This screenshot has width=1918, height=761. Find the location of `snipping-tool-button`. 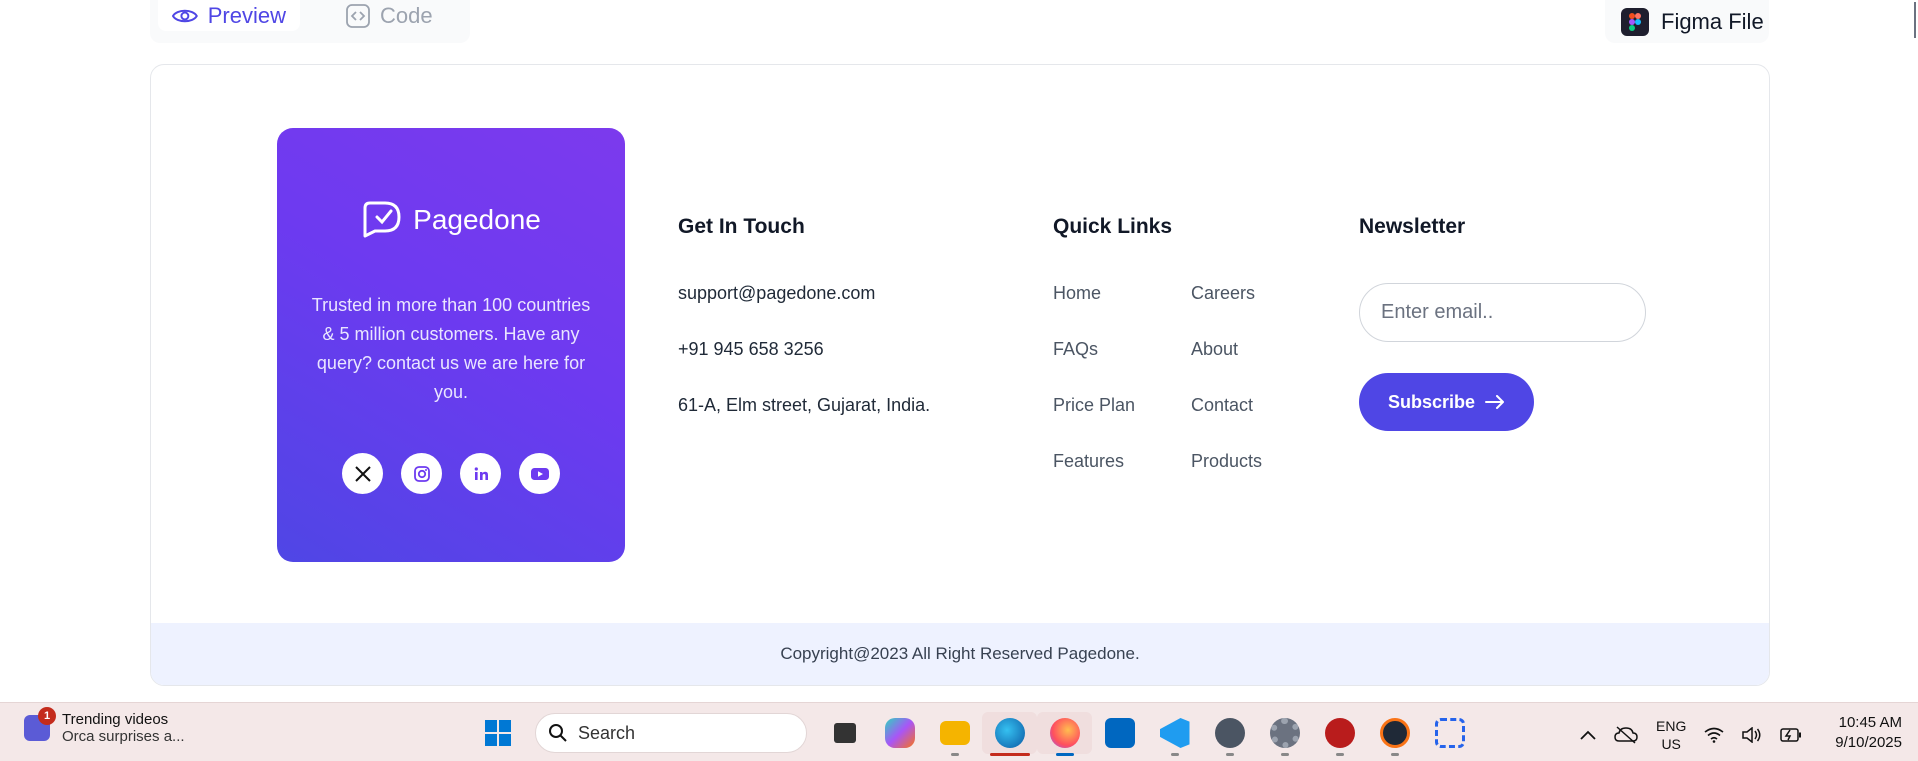

snipping-tool-button is located at coordinates (1449, 733).